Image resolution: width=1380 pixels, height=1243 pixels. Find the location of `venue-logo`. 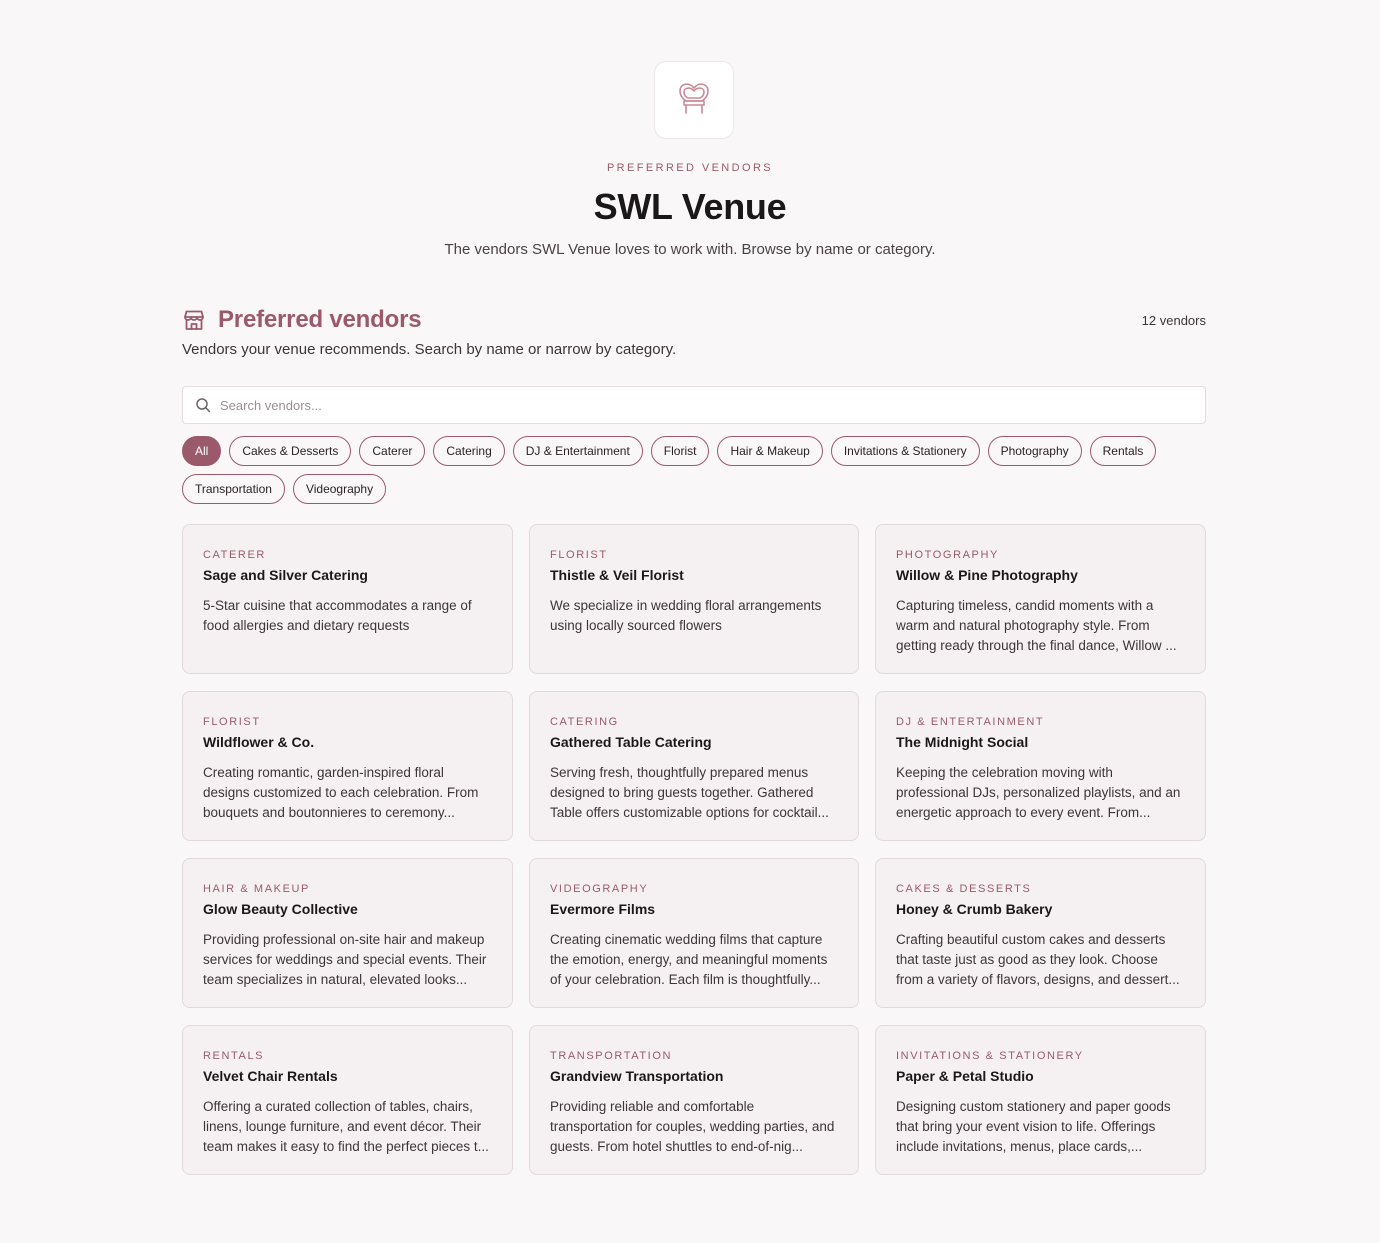

venue-logo is located at coordinates (694, 100).